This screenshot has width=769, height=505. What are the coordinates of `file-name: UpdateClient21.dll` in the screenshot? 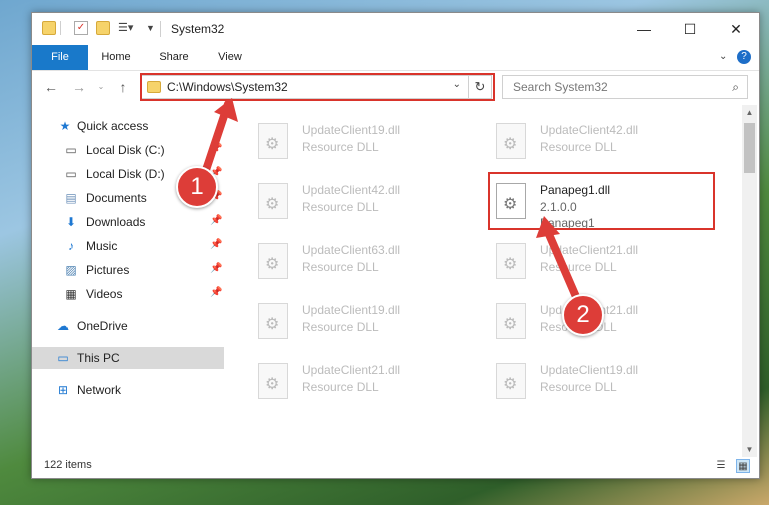 It's located at (351, 370).